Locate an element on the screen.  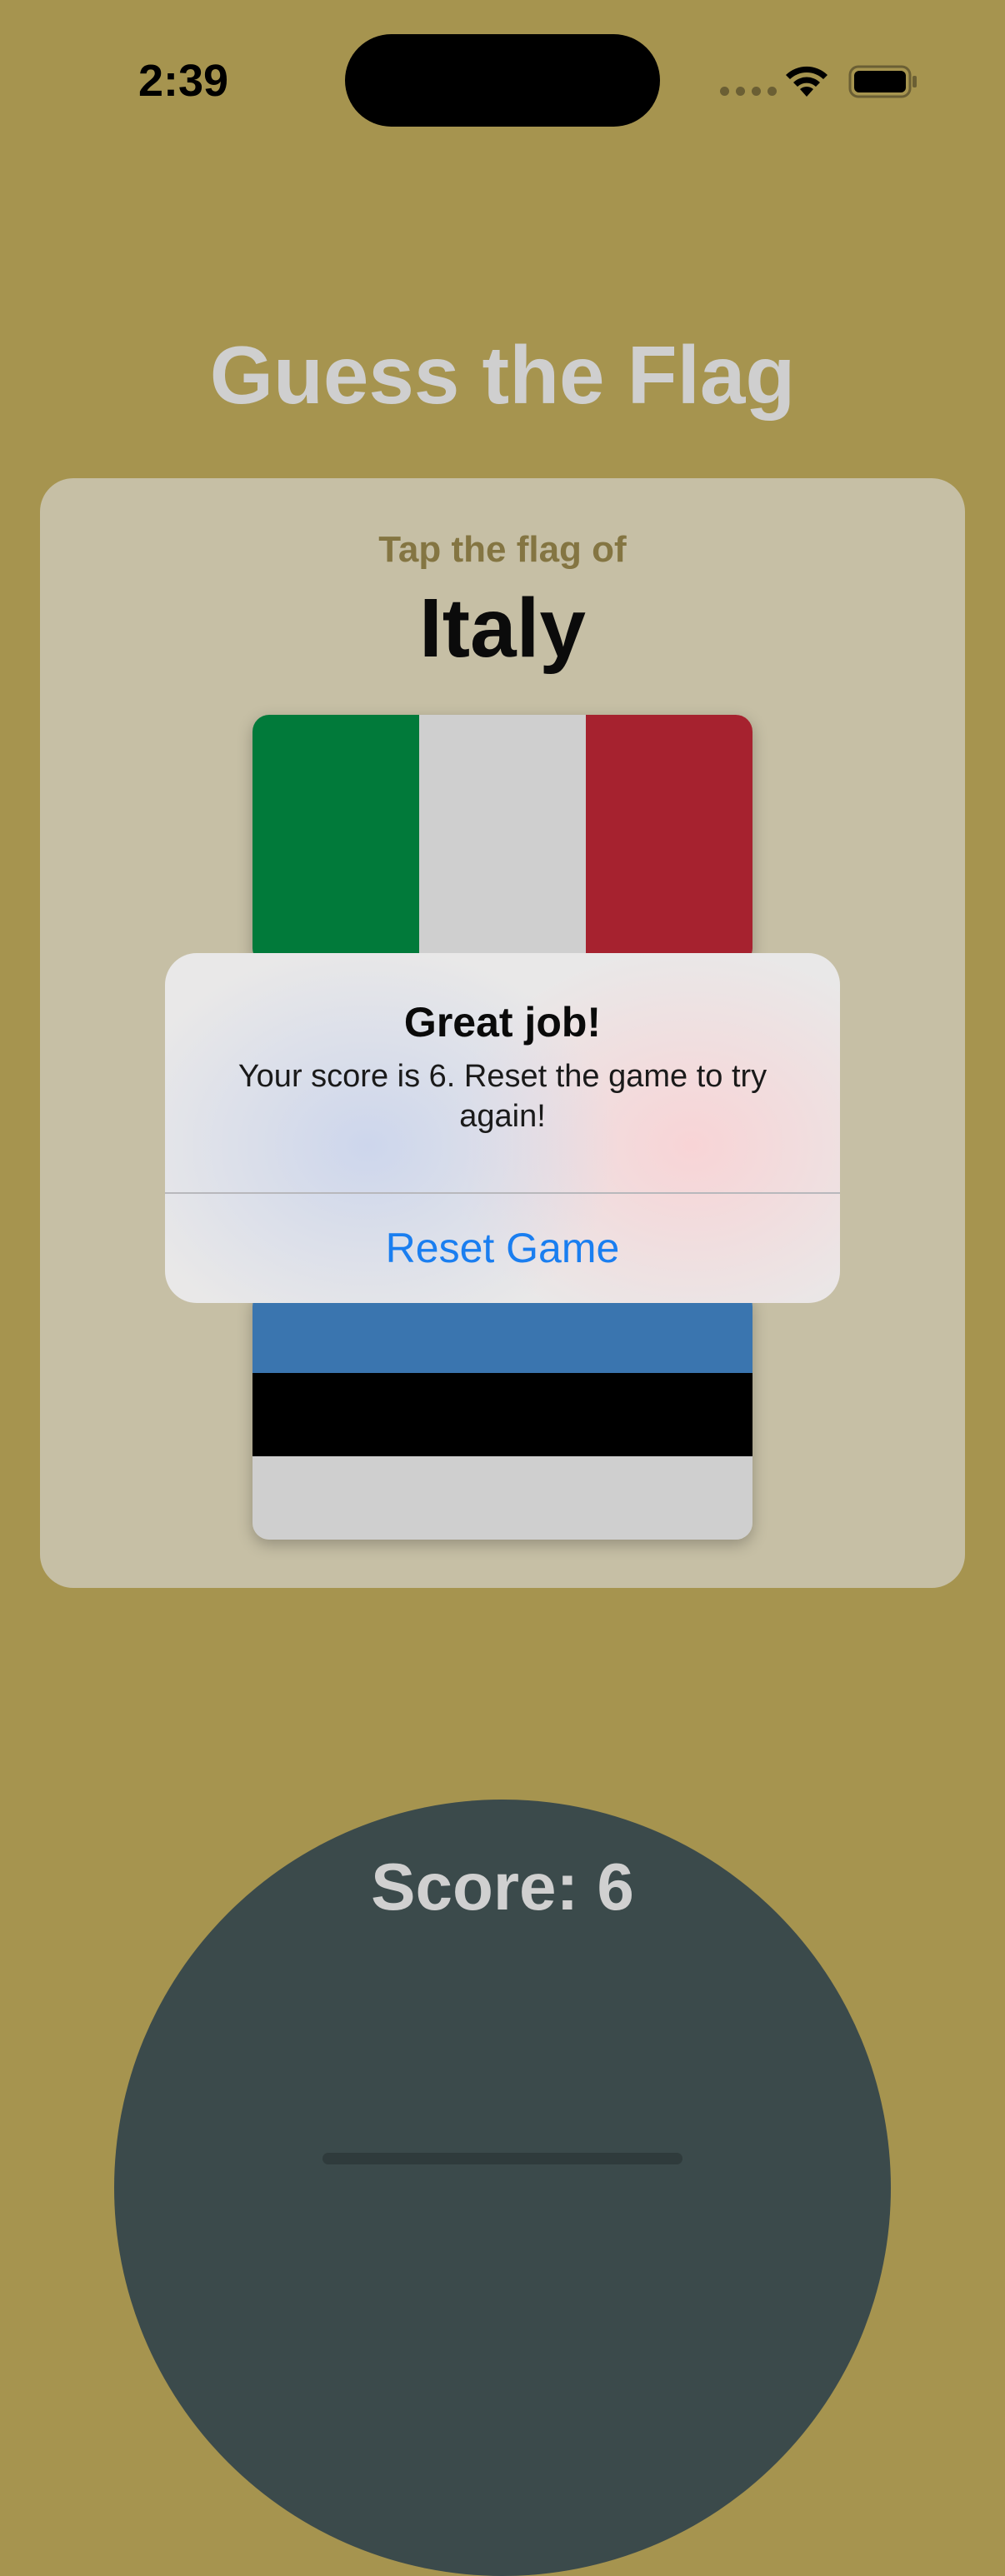
alert-title: Great job! is located at coordinates (502, 1022).